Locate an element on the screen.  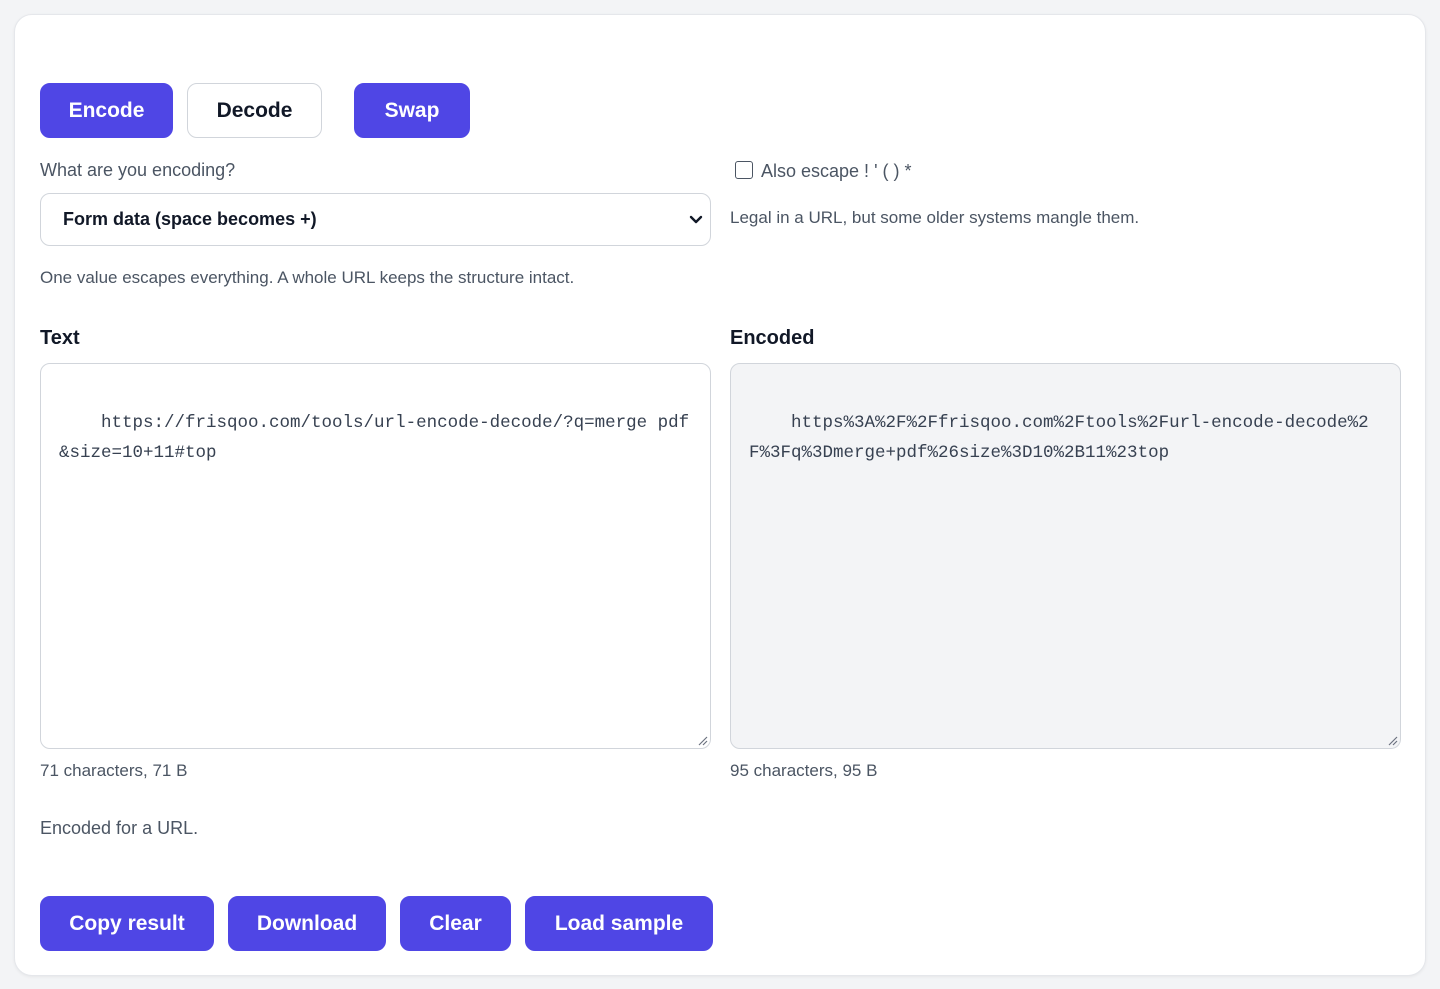
escape-extra-label: Also escape ! ' ( ) * is located at coordinates (836, 171).